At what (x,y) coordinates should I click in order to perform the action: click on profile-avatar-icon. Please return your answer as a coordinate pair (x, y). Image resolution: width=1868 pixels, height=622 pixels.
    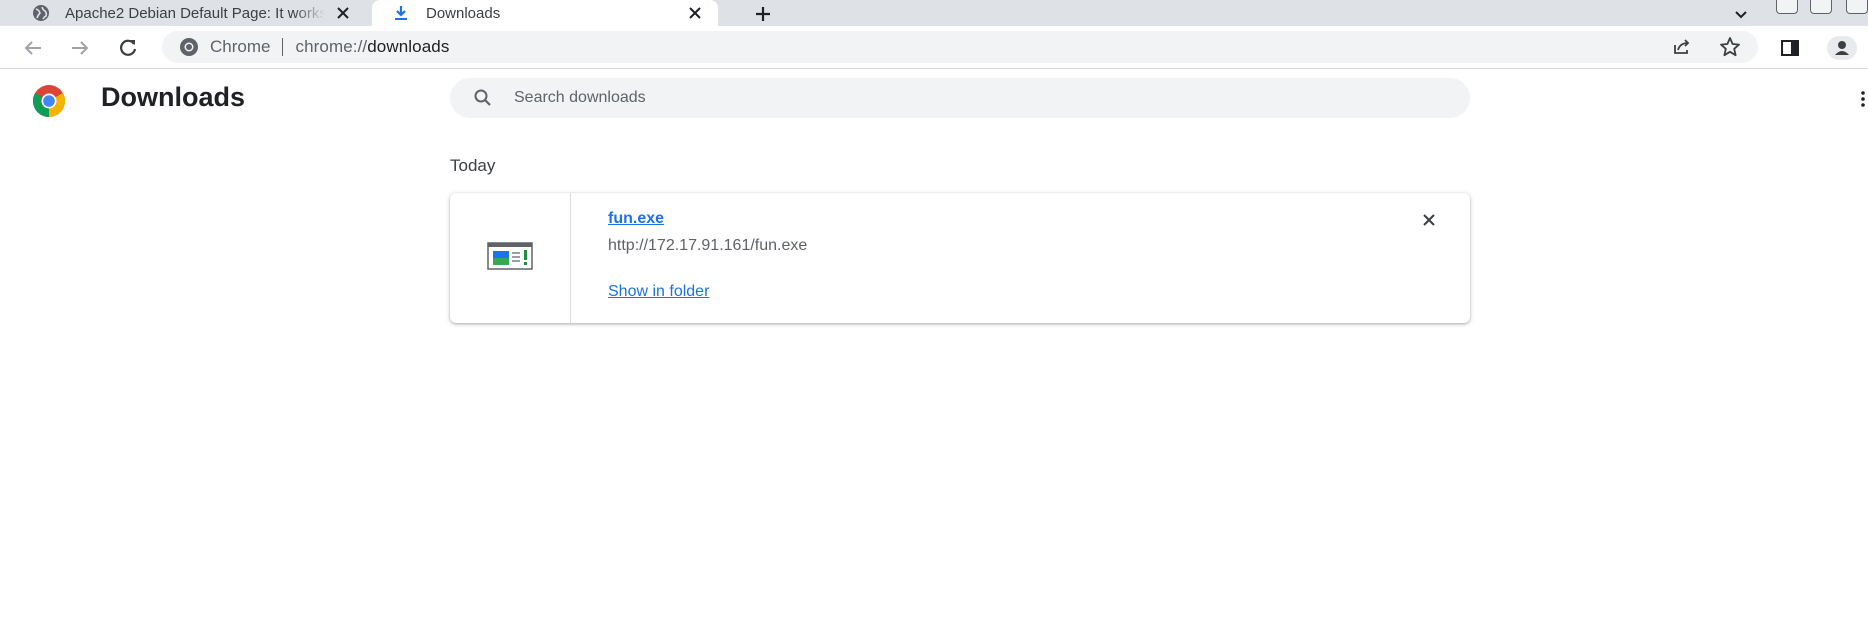
    Looking at the image, I should click on (1842, 48).